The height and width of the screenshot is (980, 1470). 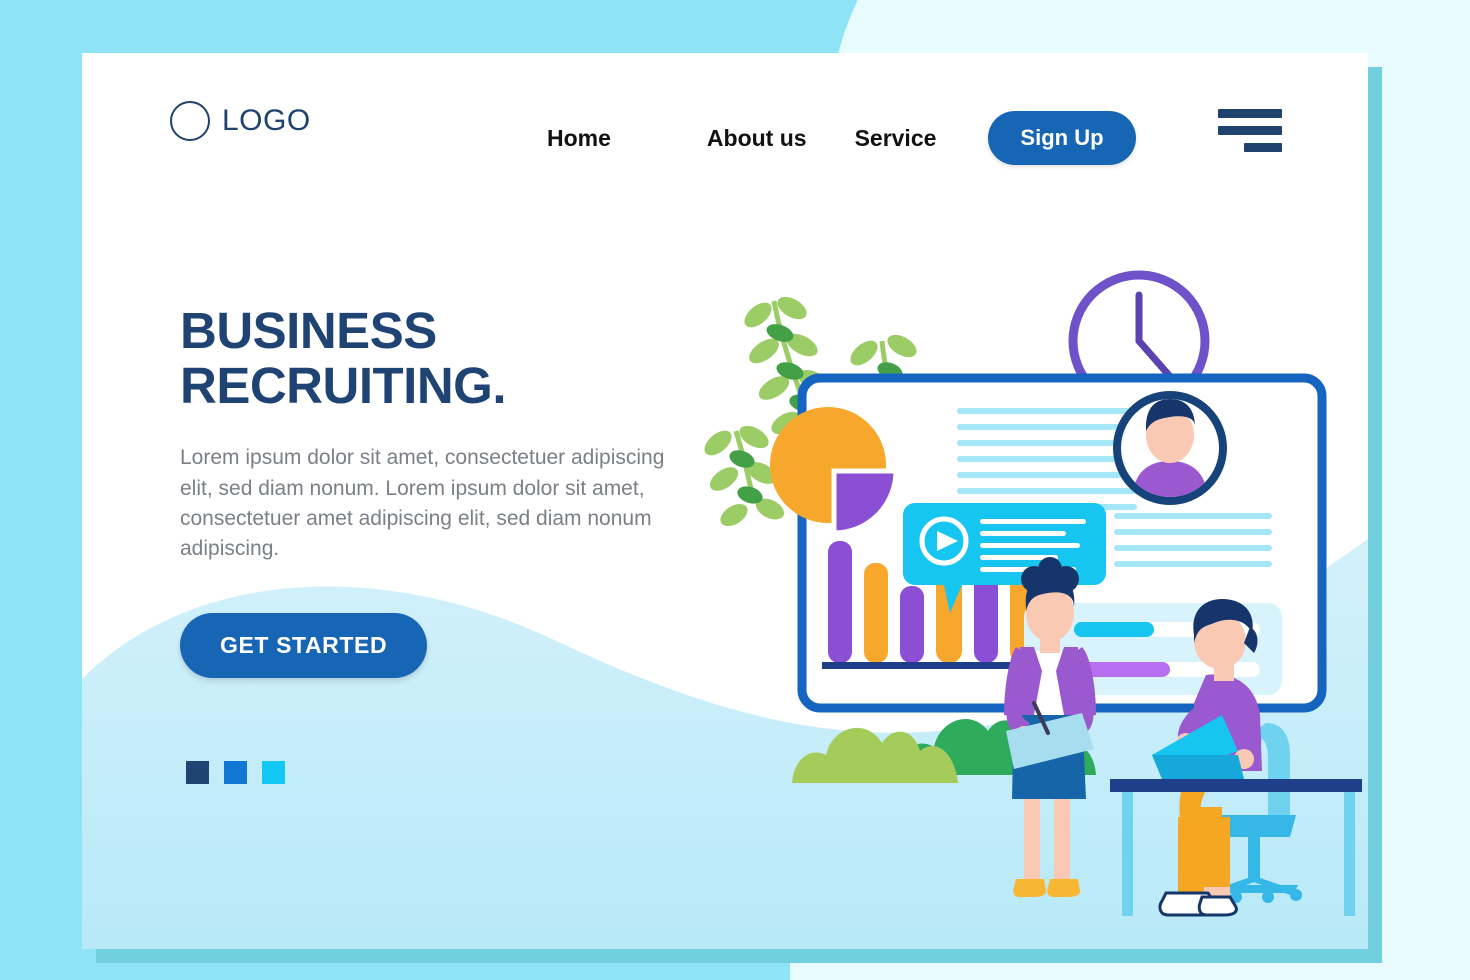 I want to click on page-title-line-1: BUSINESS, so click(x=308, y=330).